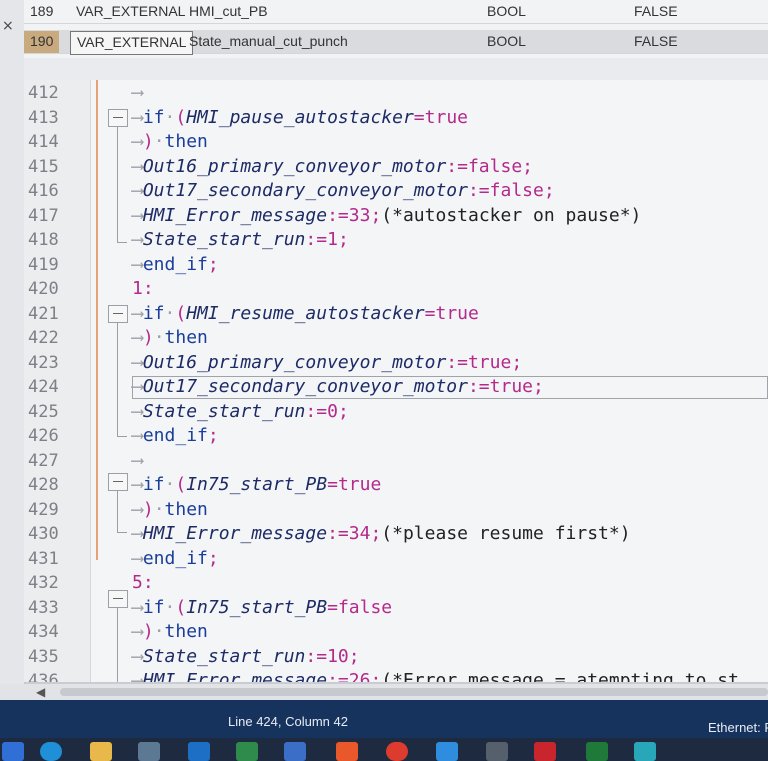 Image resolution: width=768 pixels, height=761 pixels. I want to click on code-line: ⟶if·(HMI_resume_autostacker=true, so click(305, 313).